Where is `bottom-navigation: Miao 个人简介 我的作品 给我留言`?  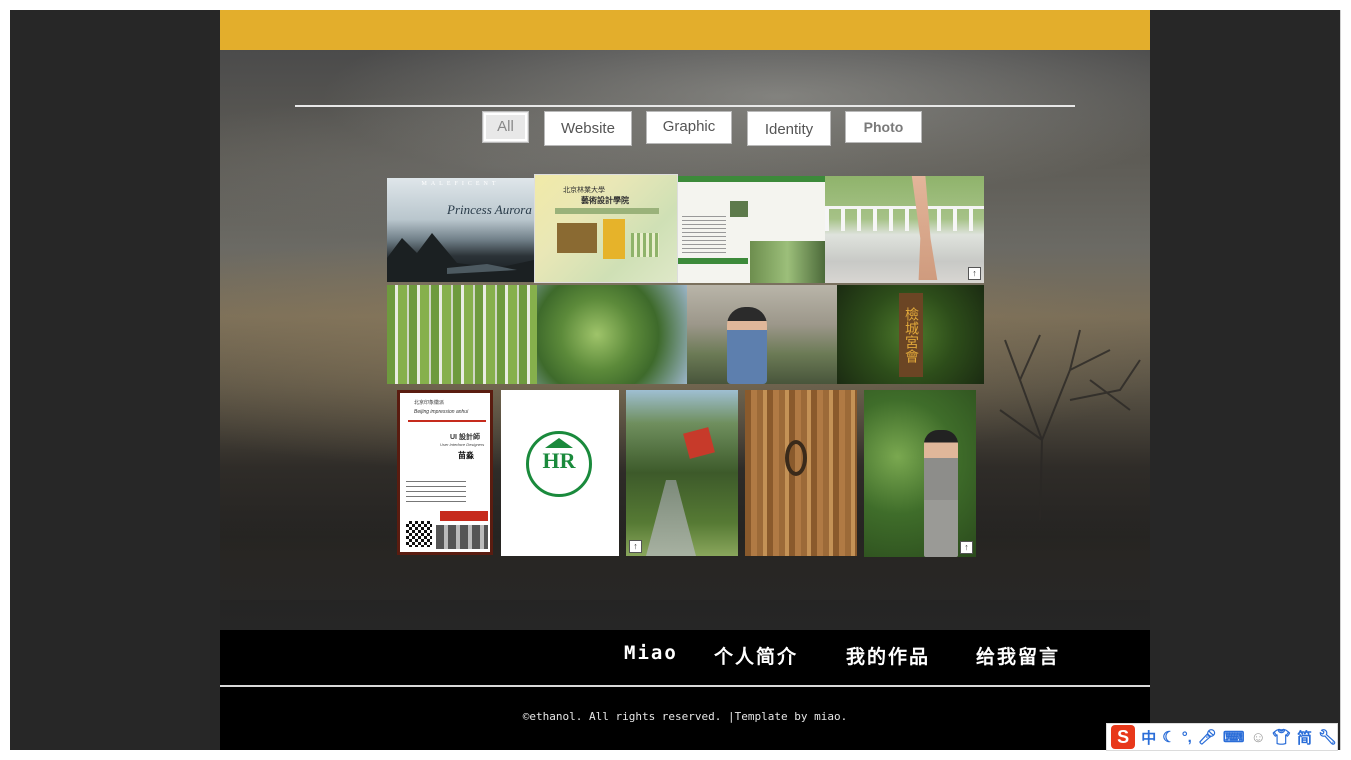
bottom-navigation: Miao 个人简介 我的作品 给我留言 is located at coordinates (685, 657).